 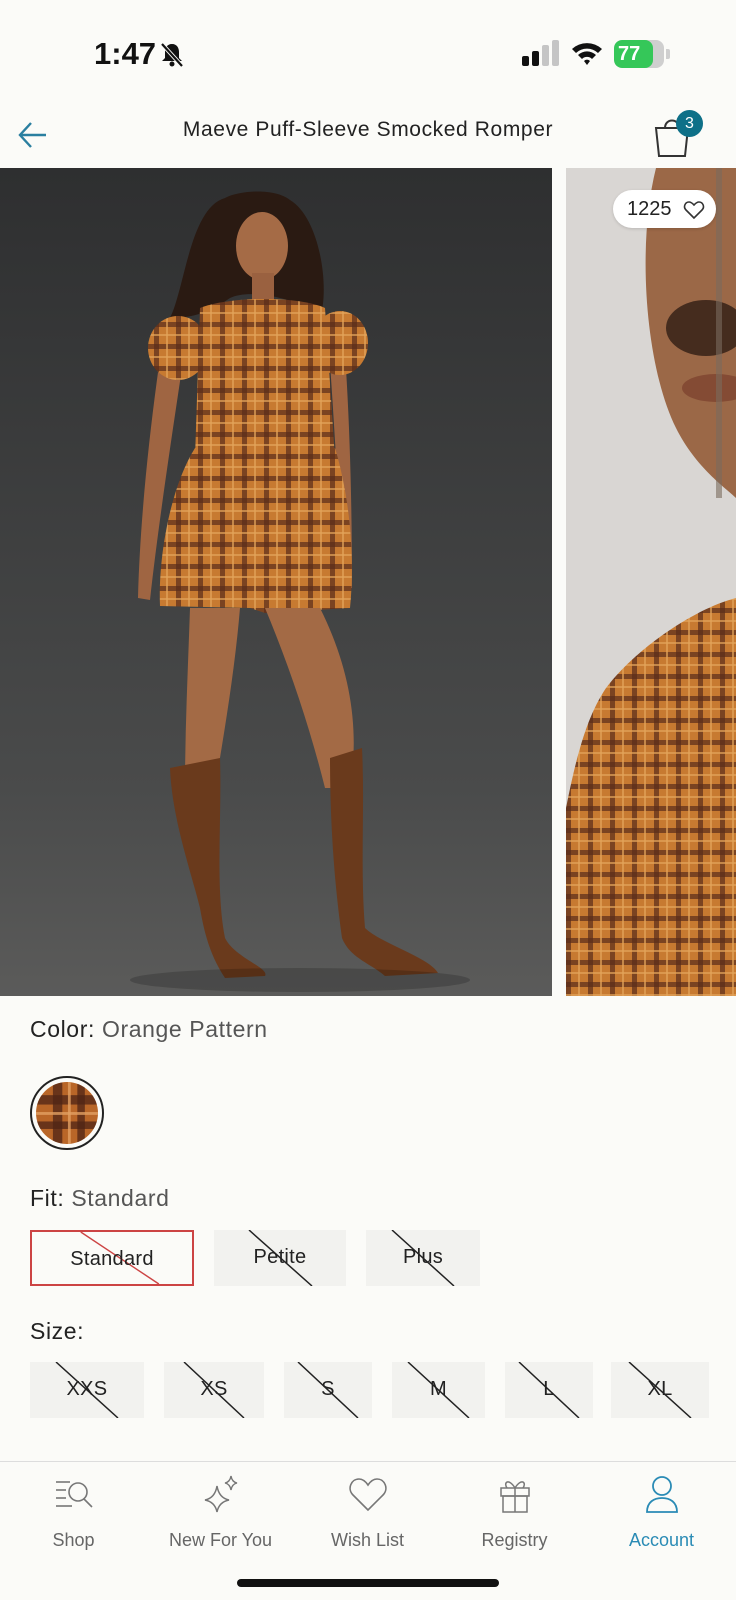 What do you see at coordinates (661, 1494) in the screenshot?
I see `person-icon` at bounding box center [661, 1494].